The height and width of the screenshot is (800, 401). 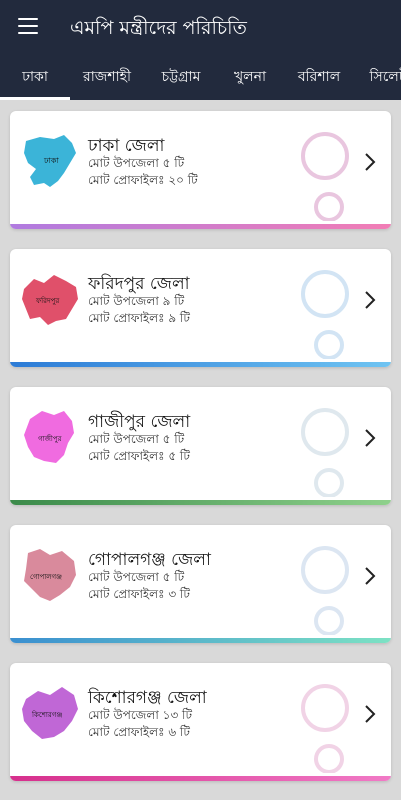 What do you see at coordinates (46, 715) in the screenshot?
I see `map-label: কিশোরগঞ্জ` at bounding box center [46, 715].